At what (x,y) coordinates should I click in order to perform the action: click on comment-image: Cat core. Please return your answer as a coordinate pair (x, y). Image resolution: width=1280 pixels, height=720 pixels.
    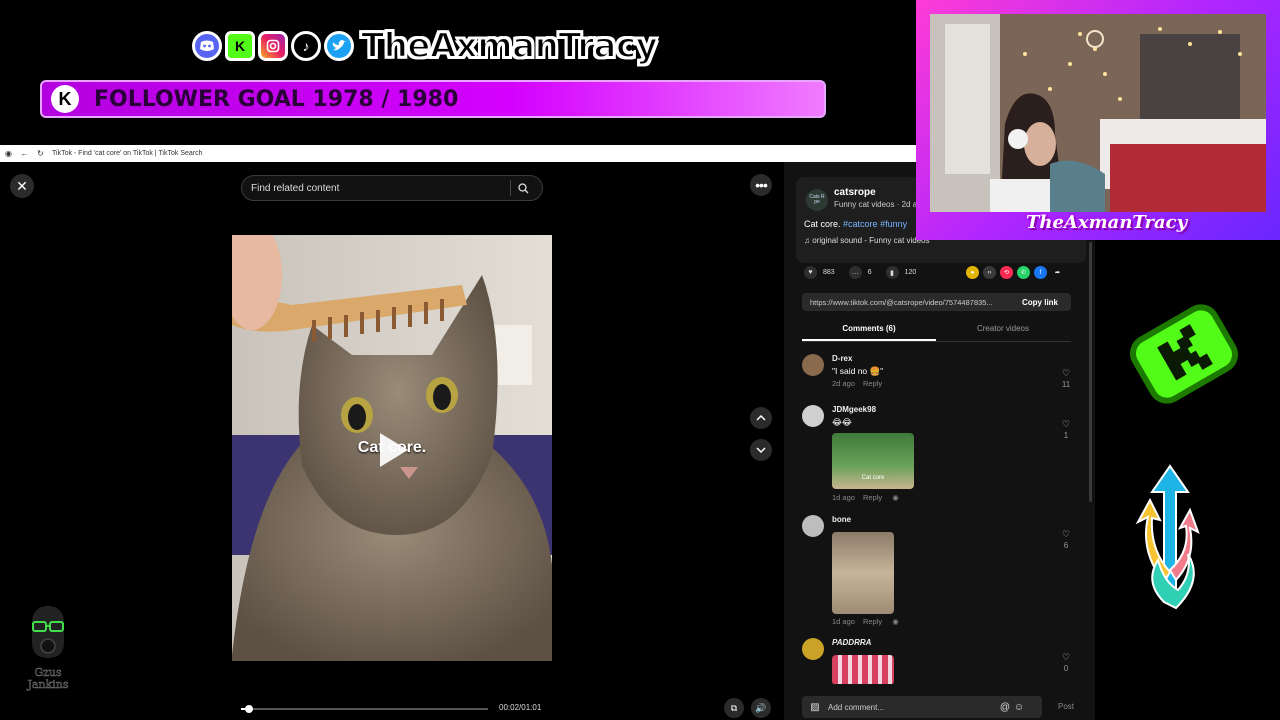
    Looking at the image, I should click on (873, 461).